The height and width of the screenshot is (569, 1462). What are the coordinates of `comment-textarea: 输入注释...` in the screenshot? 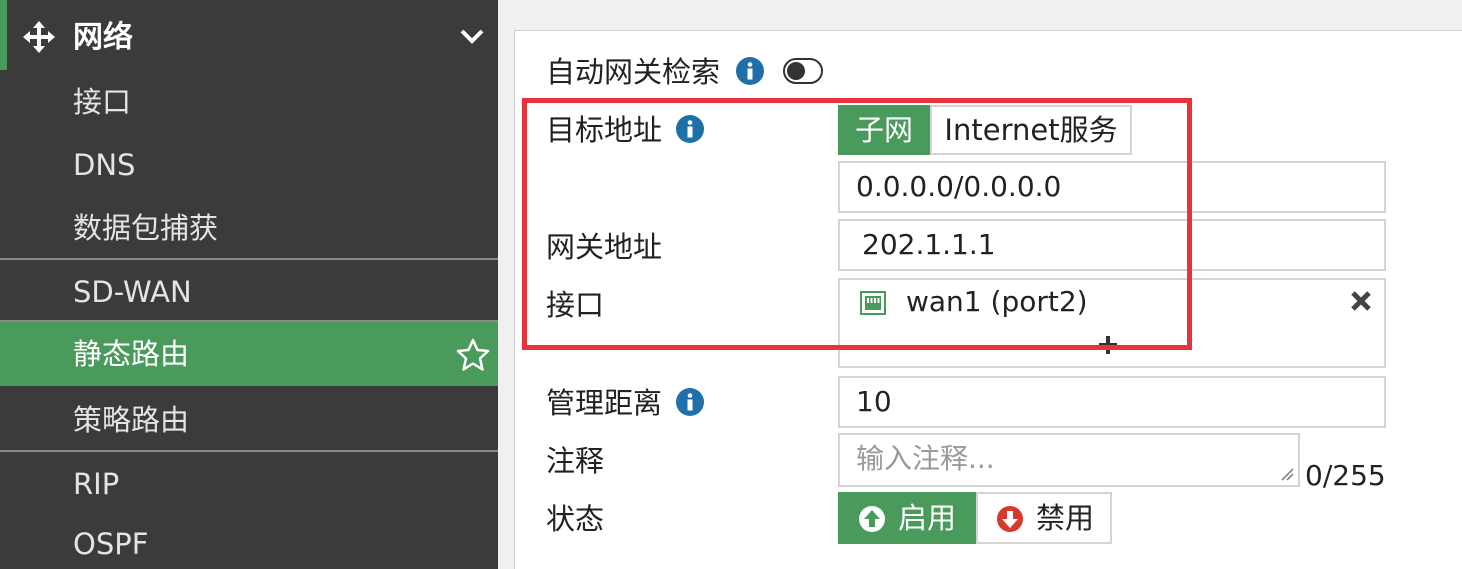 It's located at (1069, 460).